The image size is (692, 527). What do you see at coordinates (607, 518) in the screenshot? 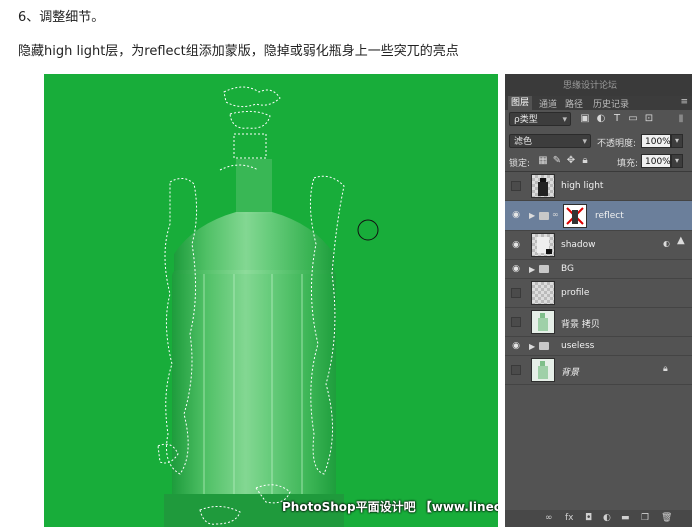
I see `adjustment-layer-icon: ◐` at bounding box center [607, 518].